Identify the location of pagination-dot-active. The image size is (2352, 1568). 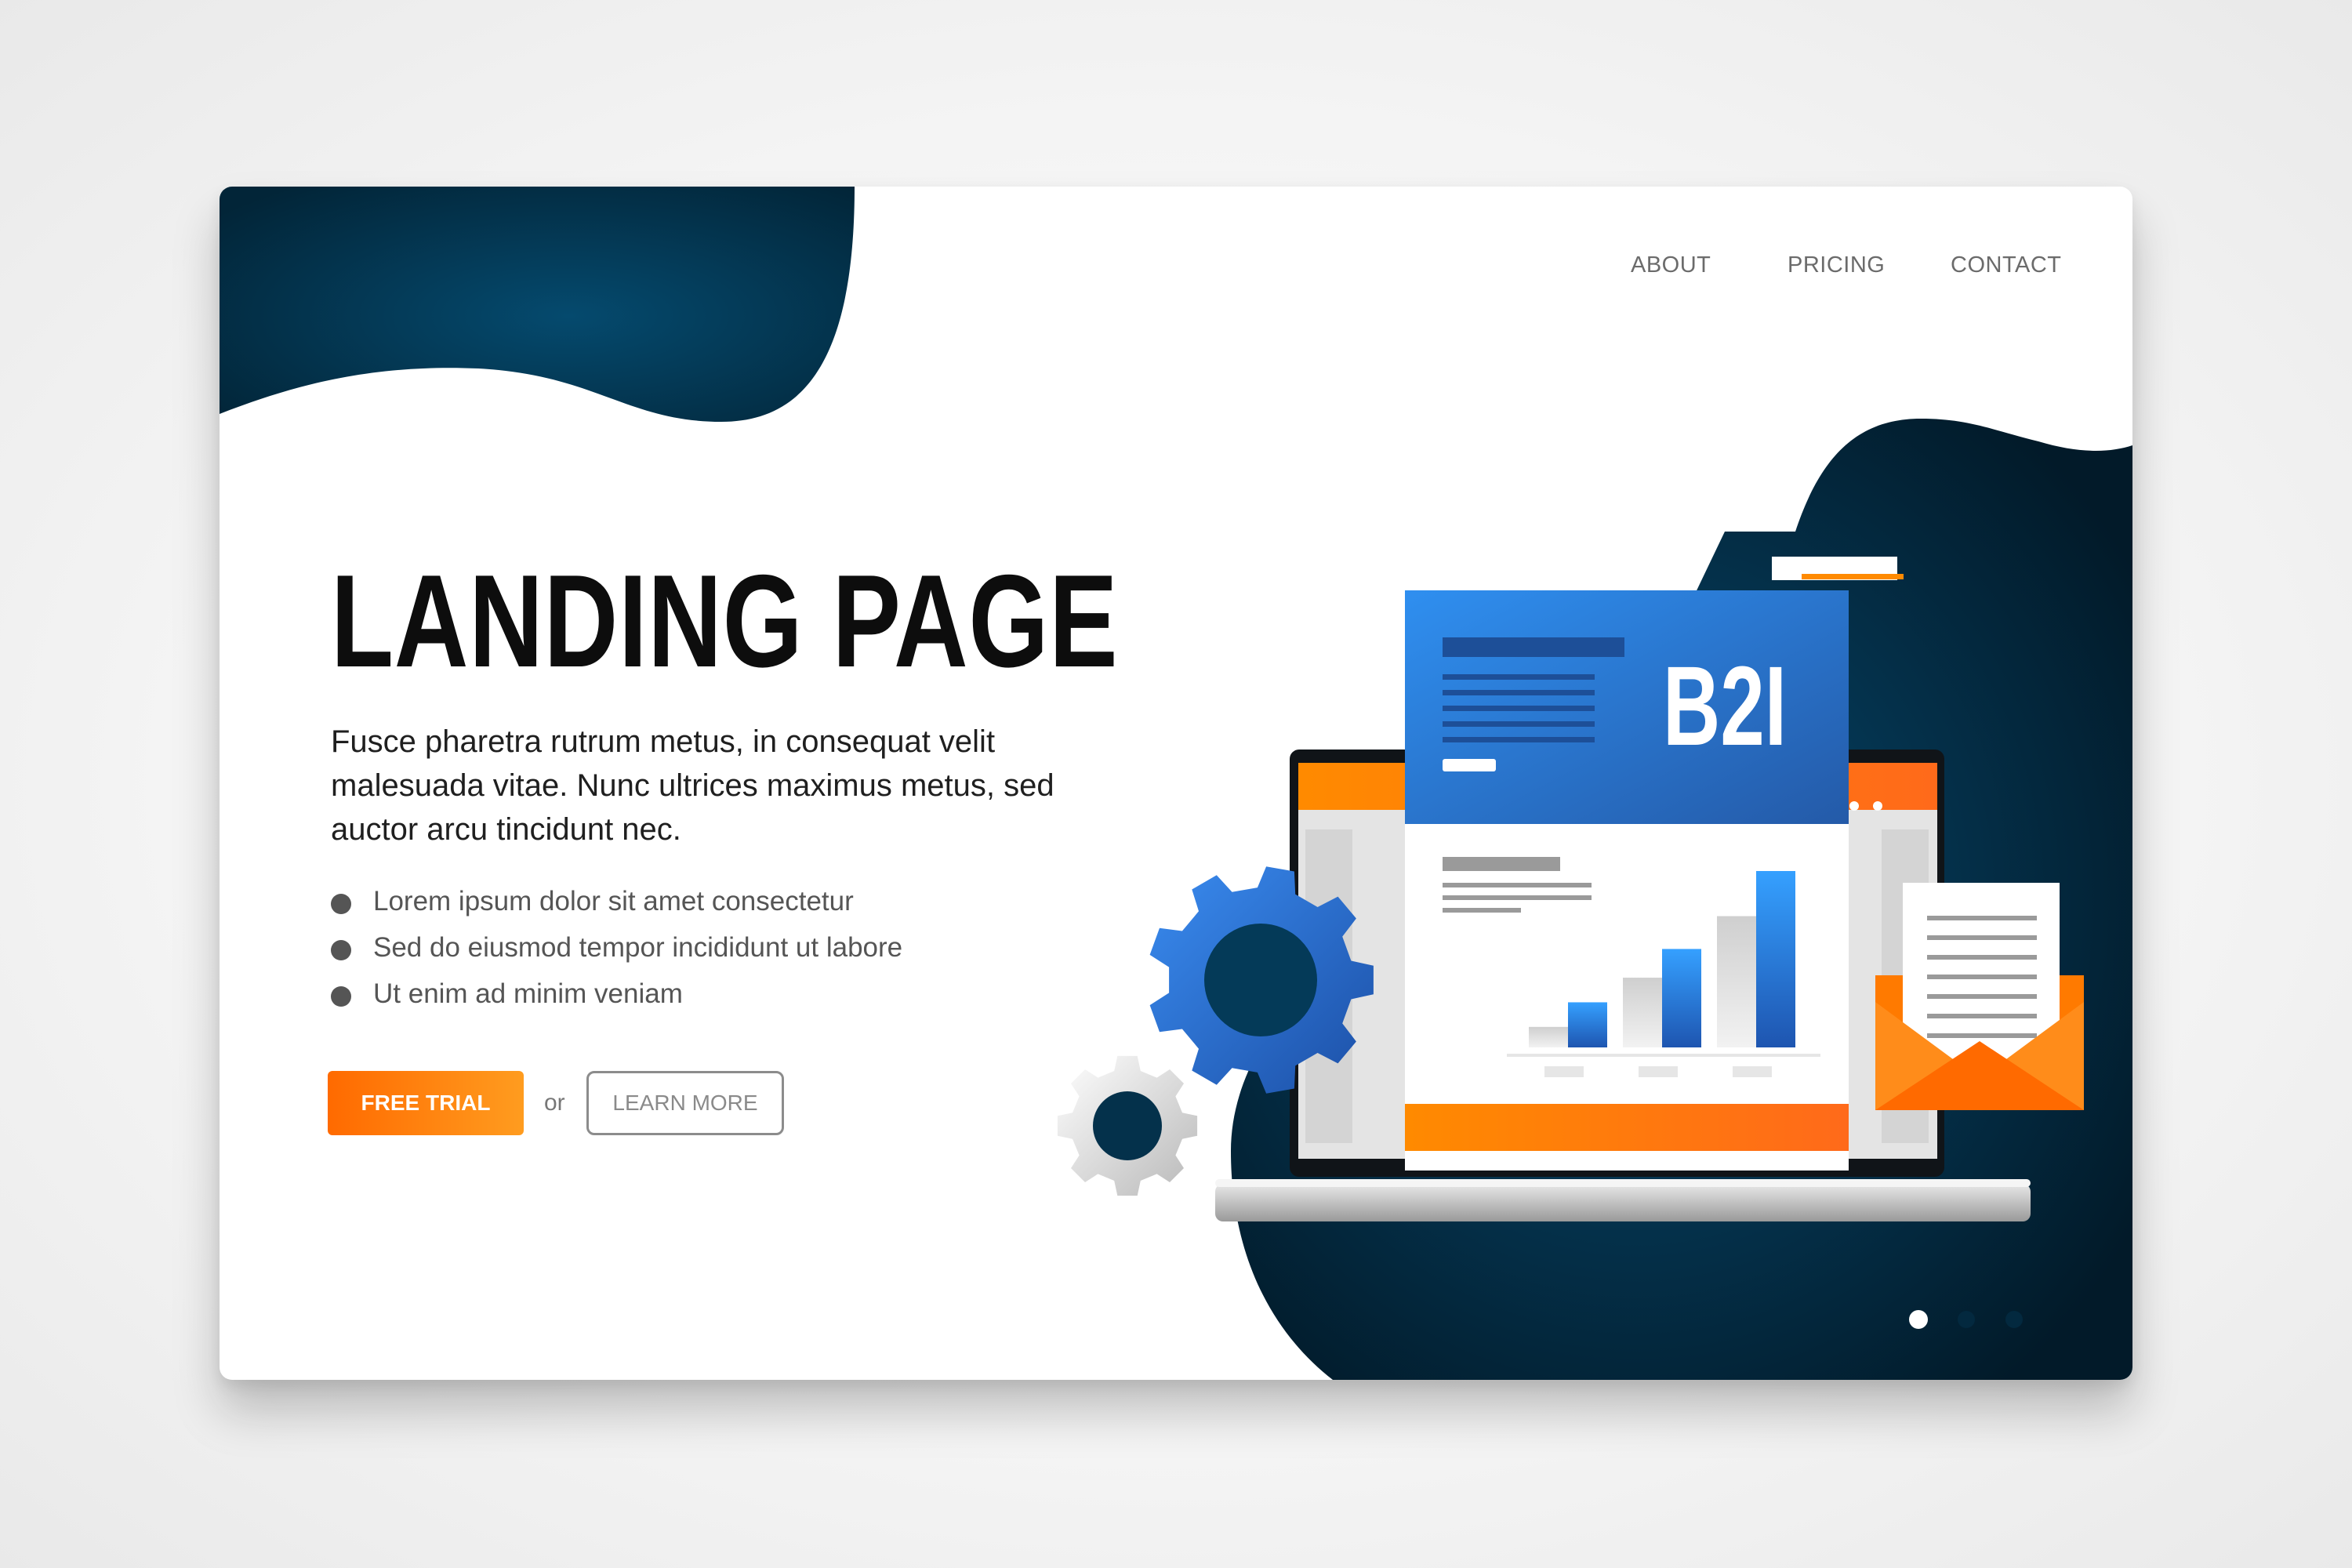
(1918, 1319).